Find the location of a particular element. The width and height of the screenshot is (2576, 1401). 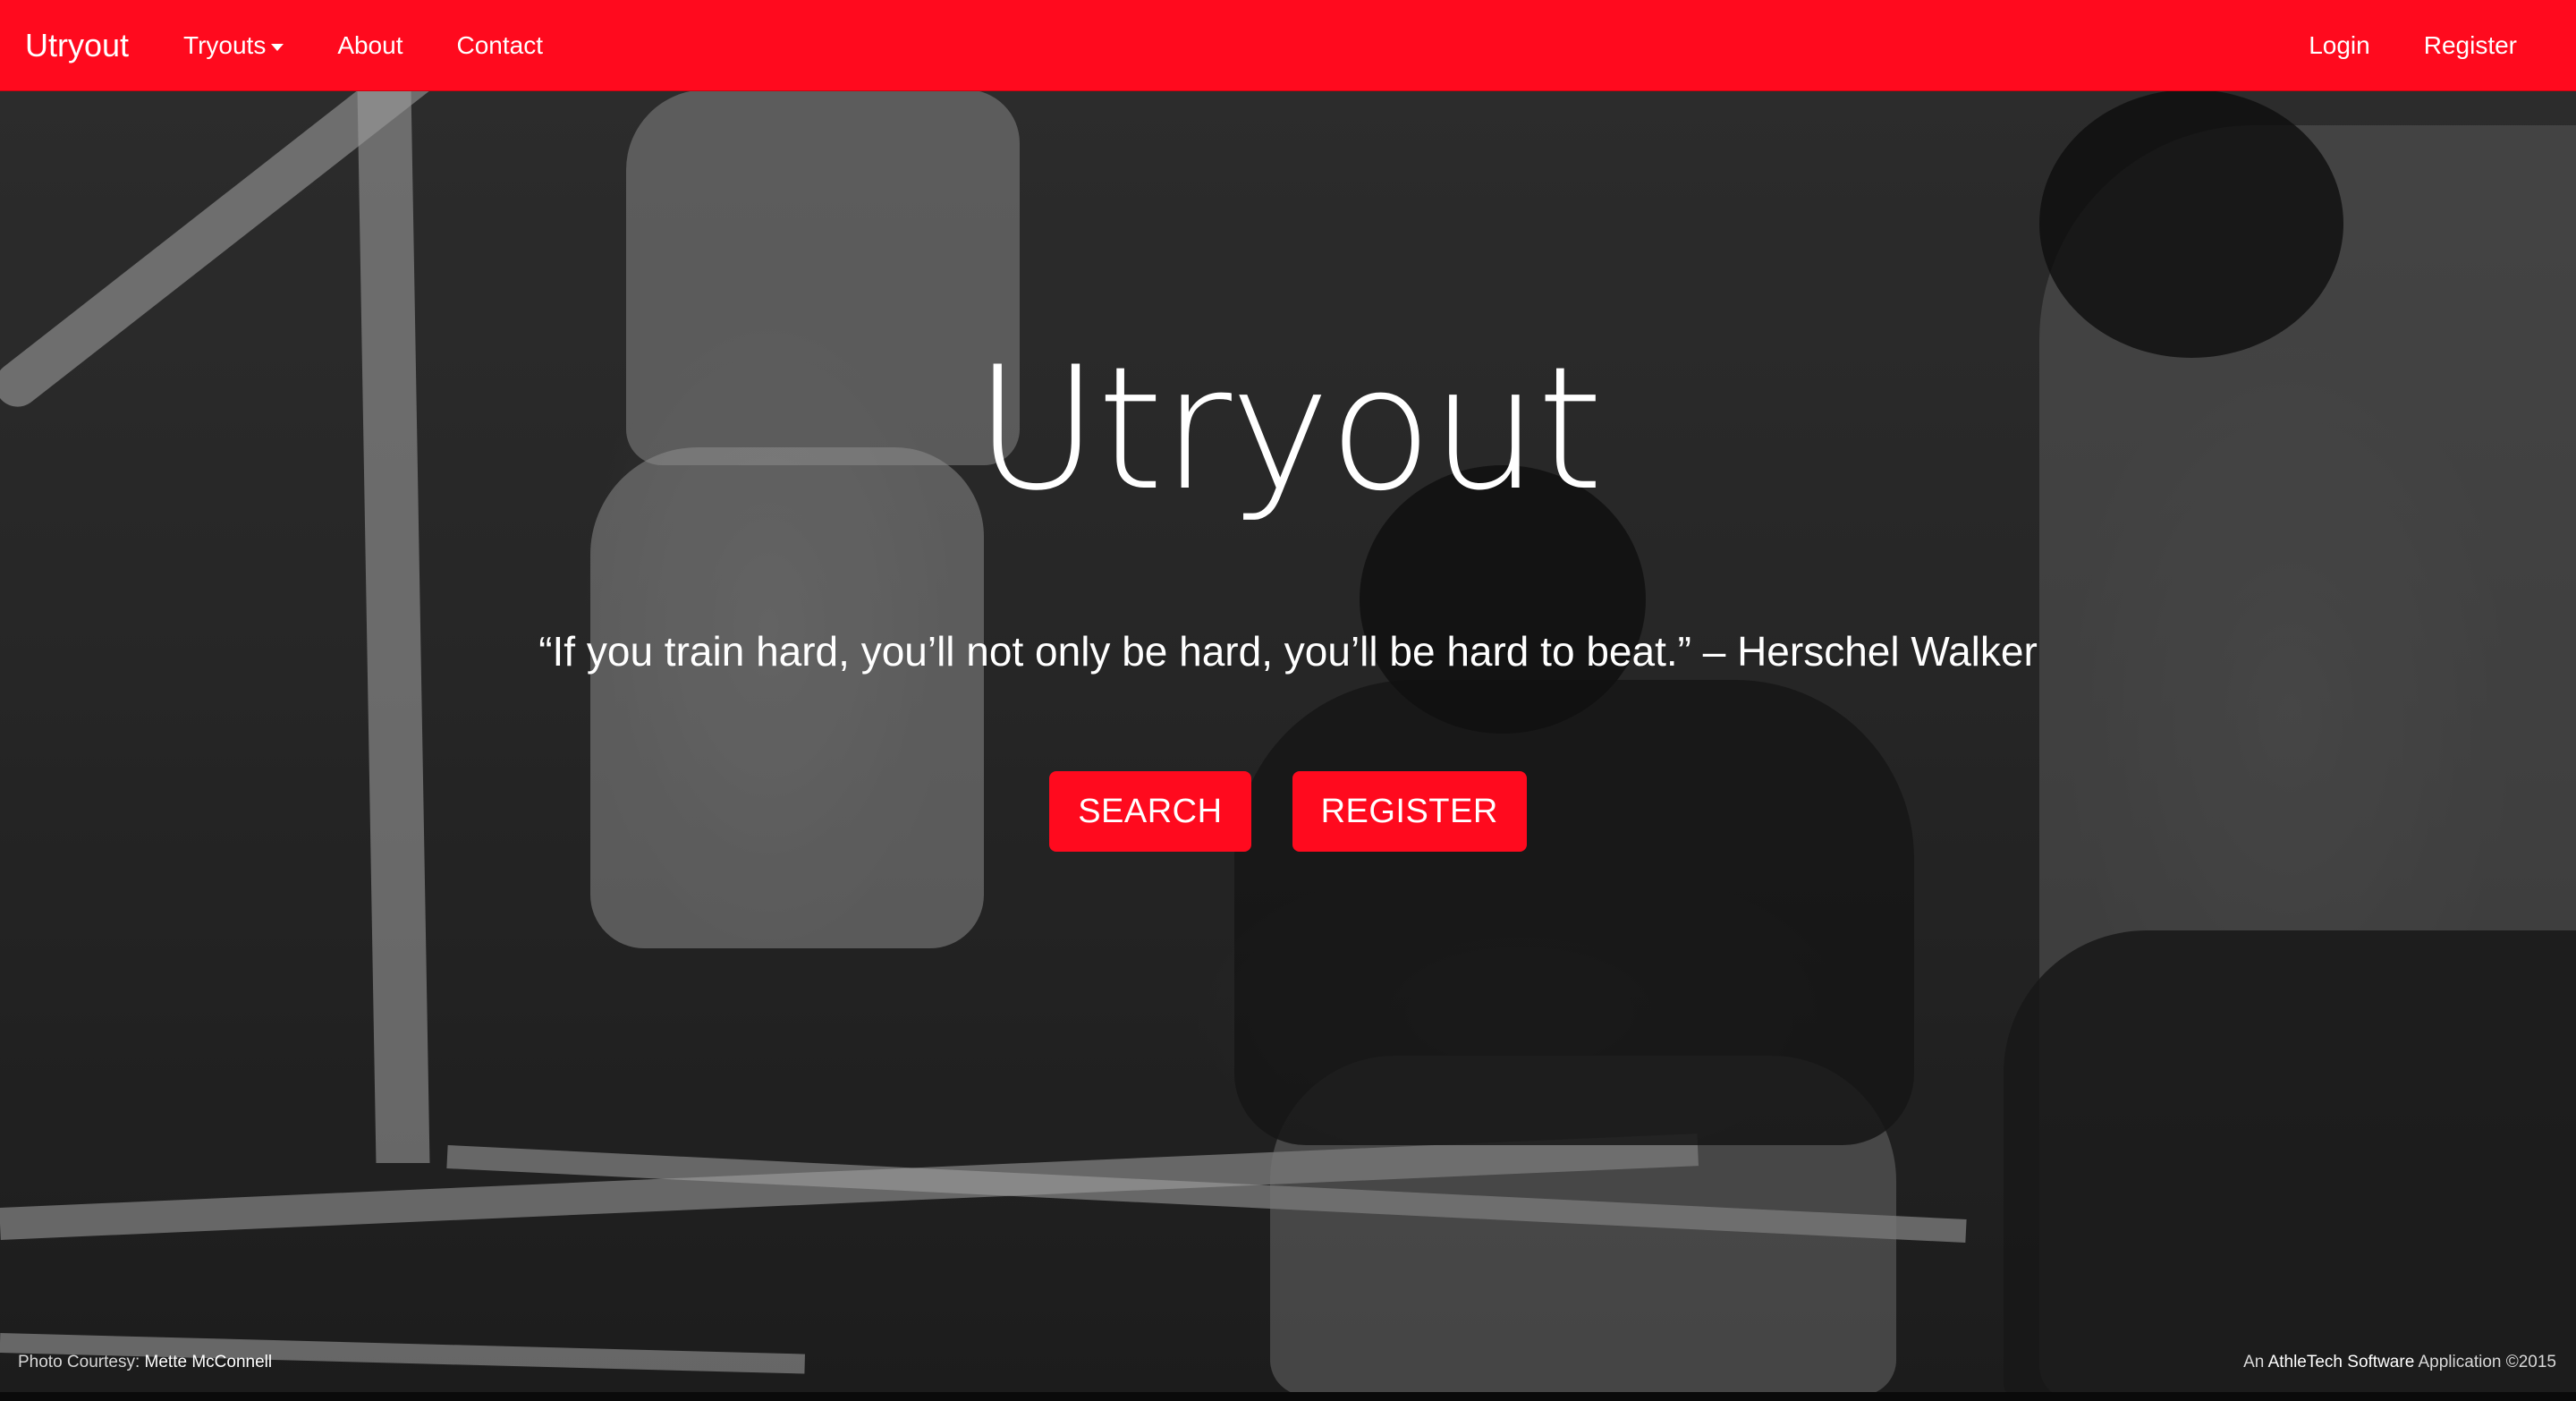

hero-buttons: SEARCH REGISTER is located at coordinates (1288, 811).